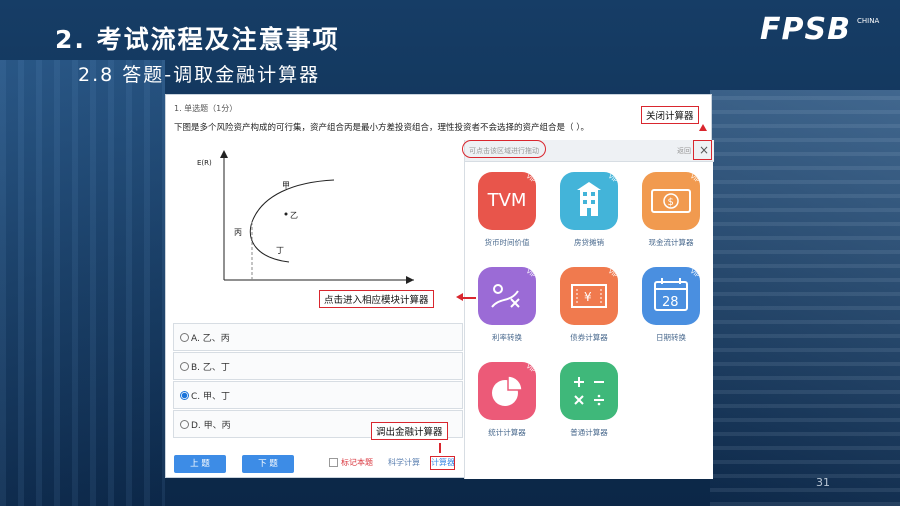 This screenshot has width=900, height=506. I want to click on tile-bond: ¥ VIP, so click(589, 296).